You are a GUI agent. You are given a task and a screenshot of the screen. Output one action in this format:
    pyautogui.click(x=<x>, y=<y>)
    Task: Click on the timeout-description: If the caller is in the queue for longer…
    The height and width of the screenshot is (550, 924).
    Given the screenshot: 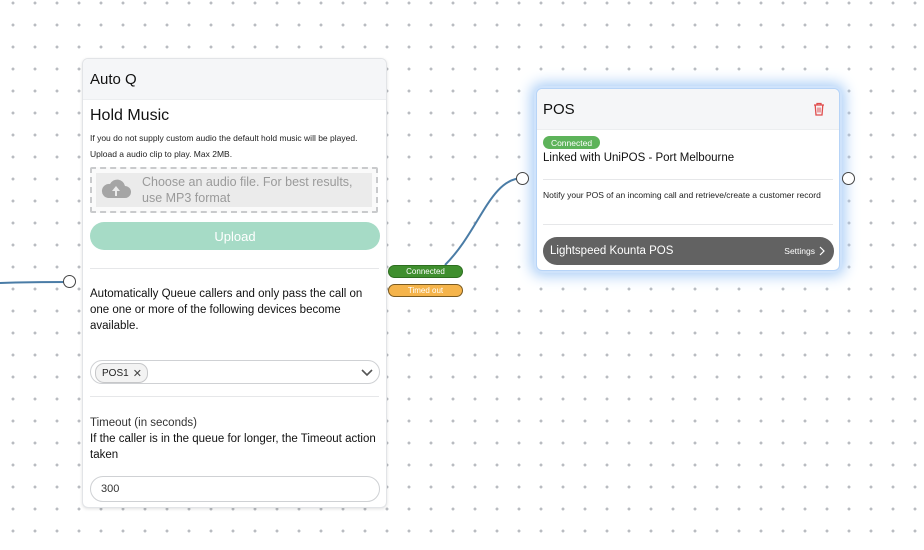 What is the action you would take?
    pyautogui.click(x=233, y=447)
    